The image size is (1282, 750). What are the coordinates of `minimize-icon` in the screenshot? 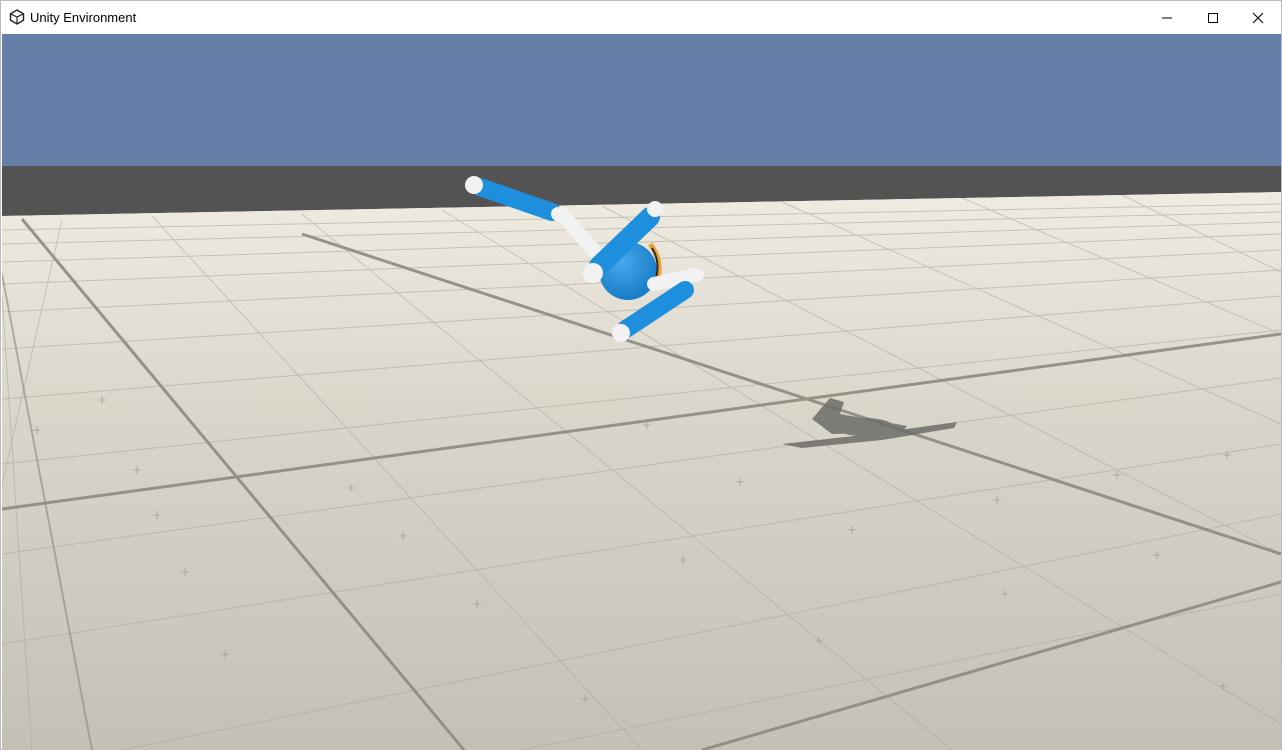 It's located at (1167, 18).